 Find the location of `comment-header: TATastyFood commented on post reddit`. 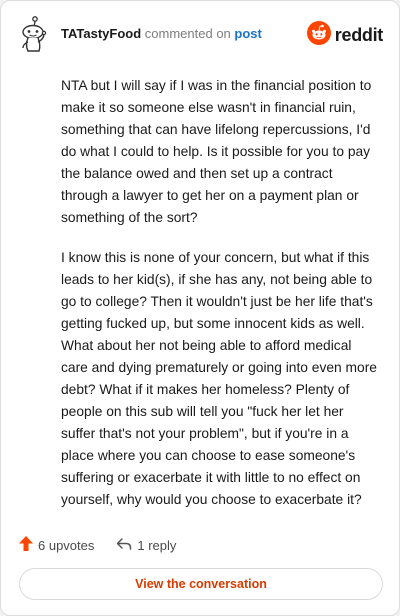

comment-header: TATastyFood commented on post reddit is located at coordinates (200, 35).